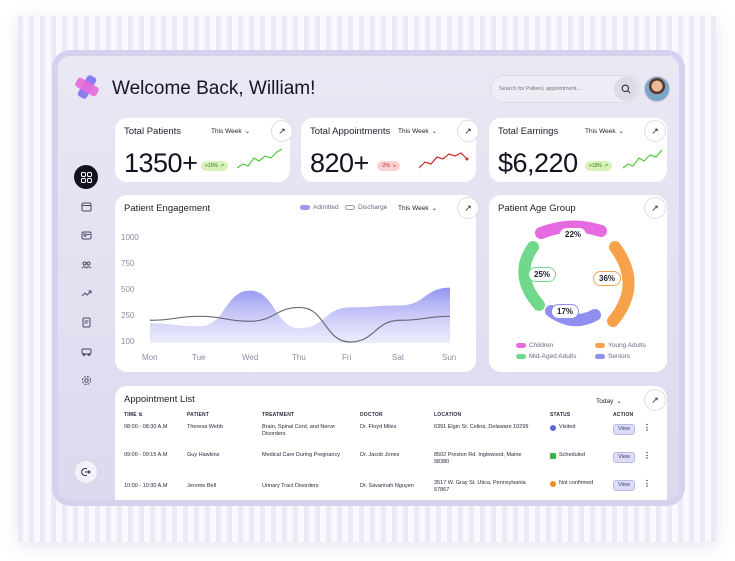 Image resolution: width=735 pixels, height=561 pixels. Describe the element at coordinates (202, 150) in the screenshot. I see `stat-card-patients: Total Patients This Week ⌄ 1350+ +10% ↗` at that location.